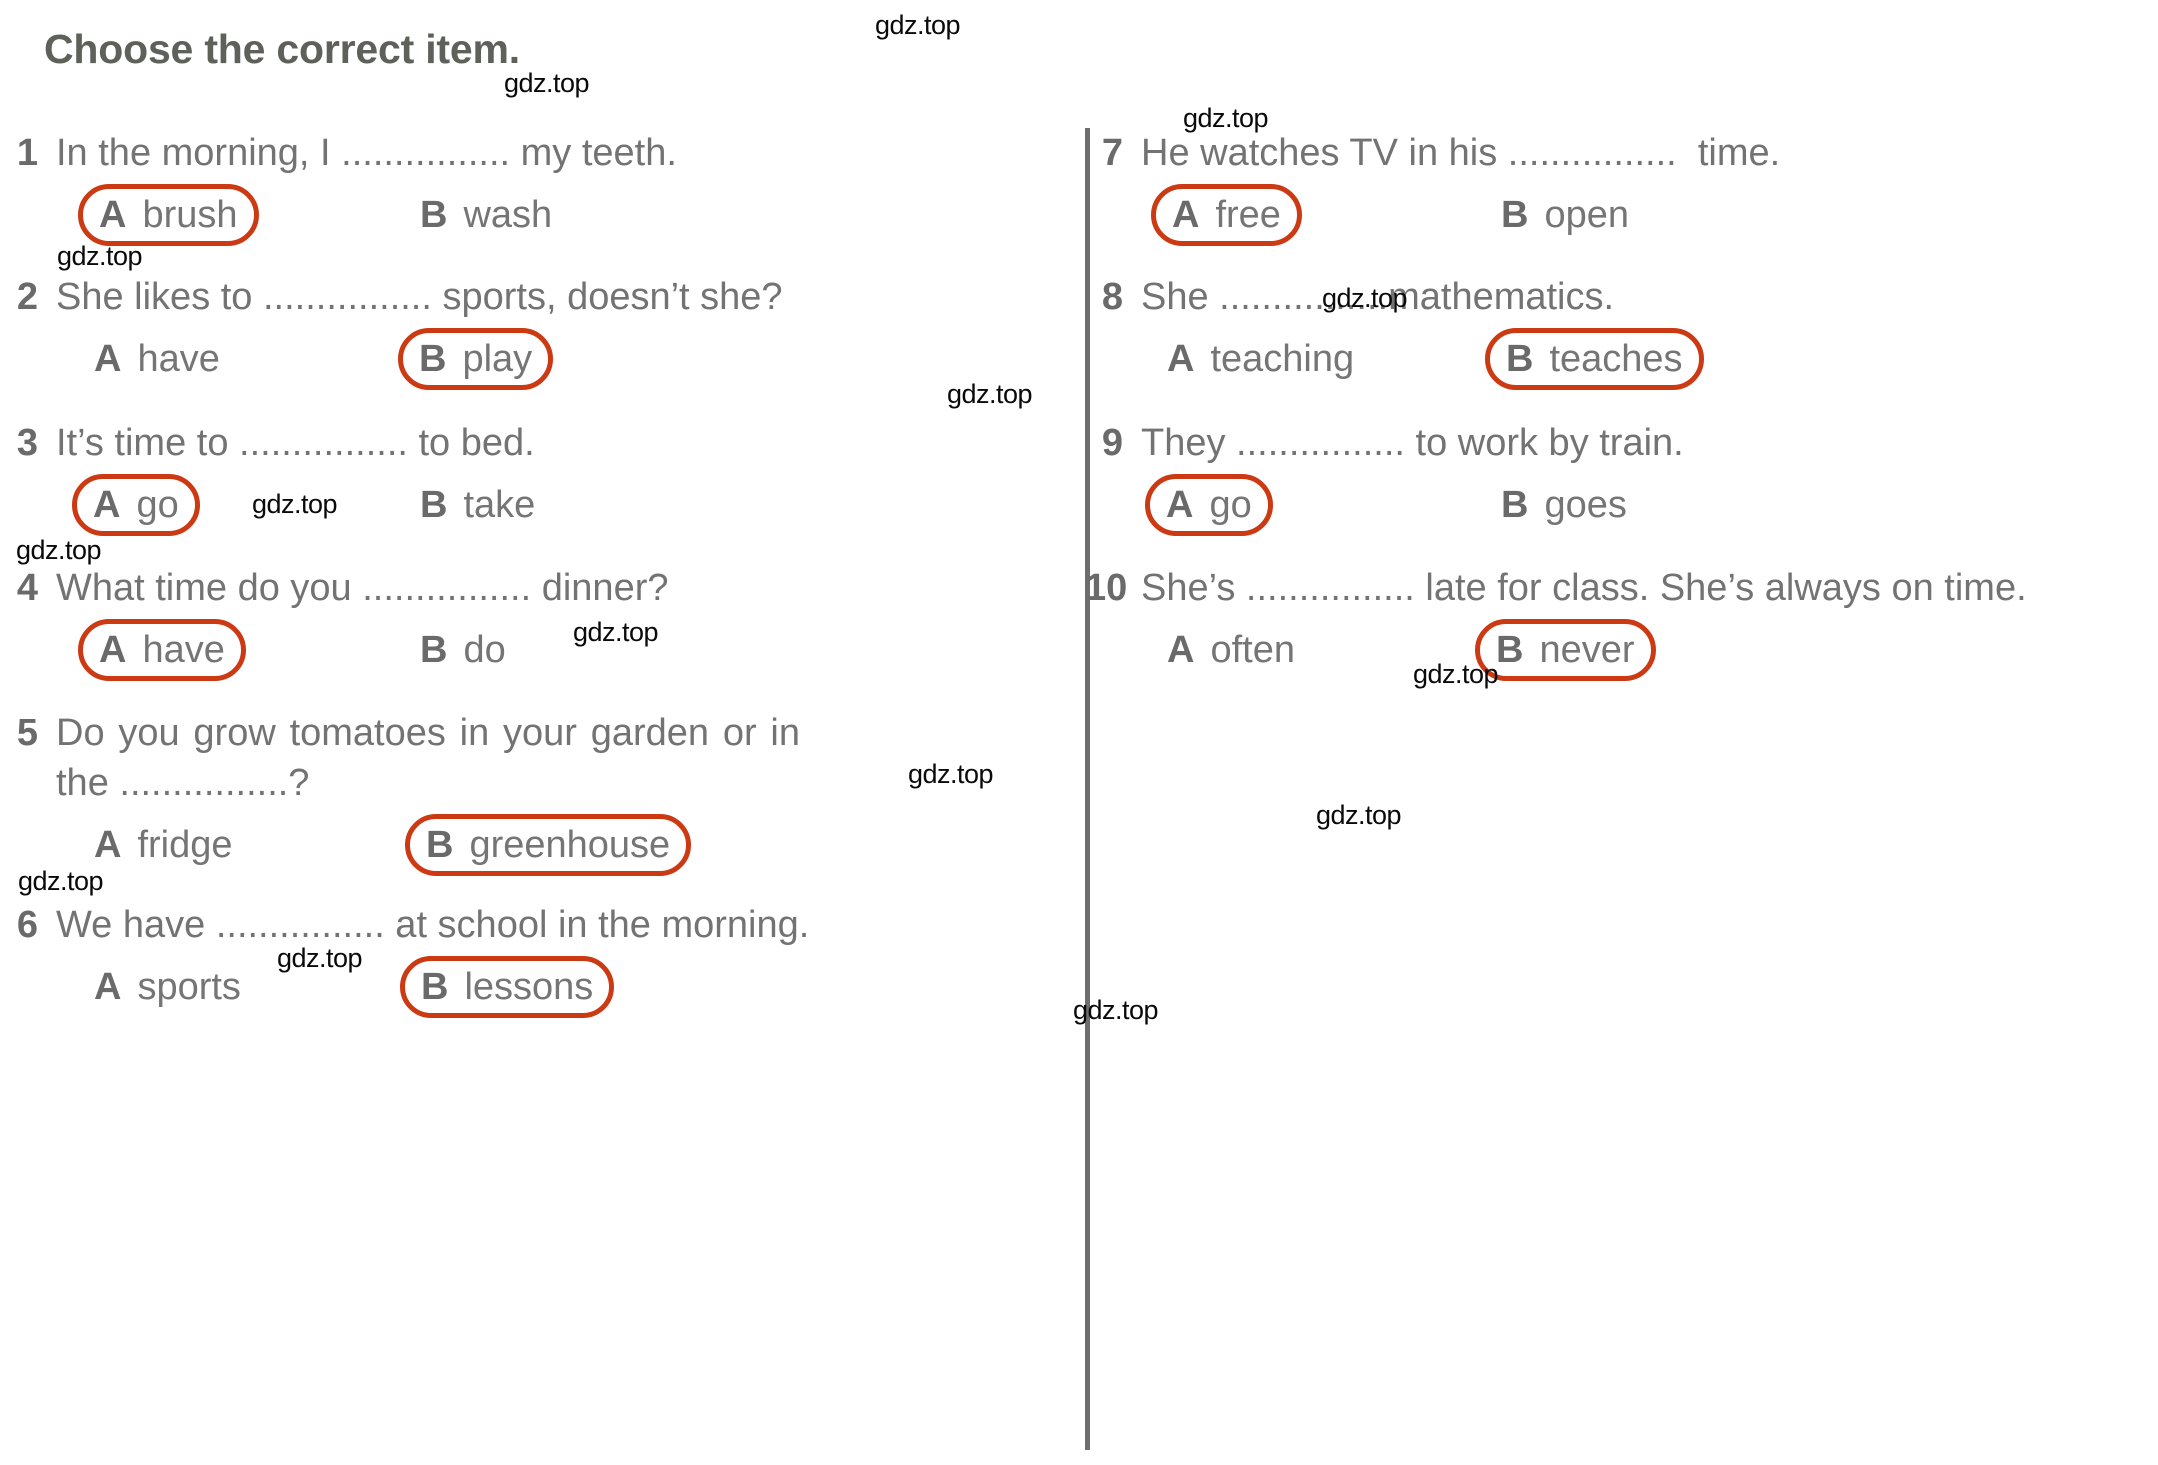 The image size is (2158, 1465). I want to click on option-b: B teaches, so click(1594, 359).